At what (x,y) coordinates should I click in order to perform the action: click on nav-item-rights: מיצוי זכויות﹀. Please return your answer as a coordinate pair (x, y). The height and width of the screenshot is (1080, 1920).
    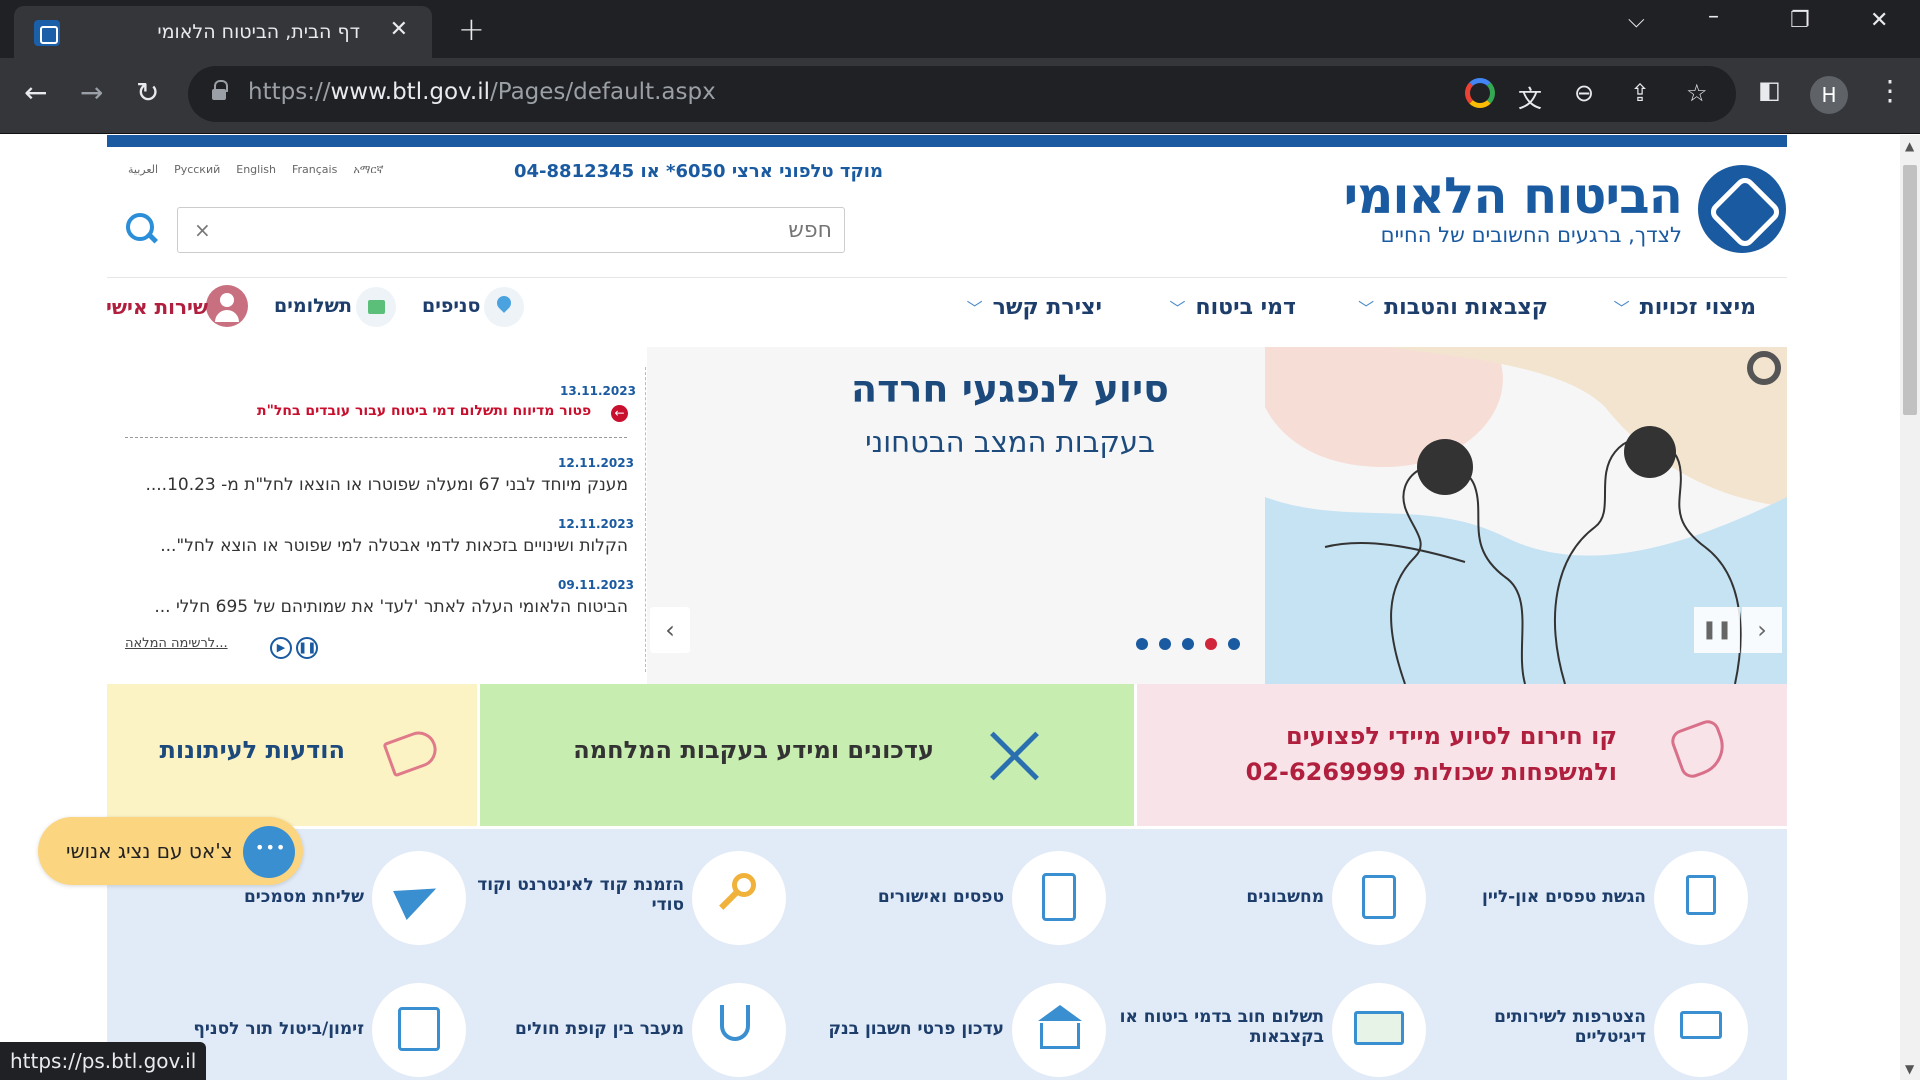
    Looking at the image, I should click on (1685, 307).